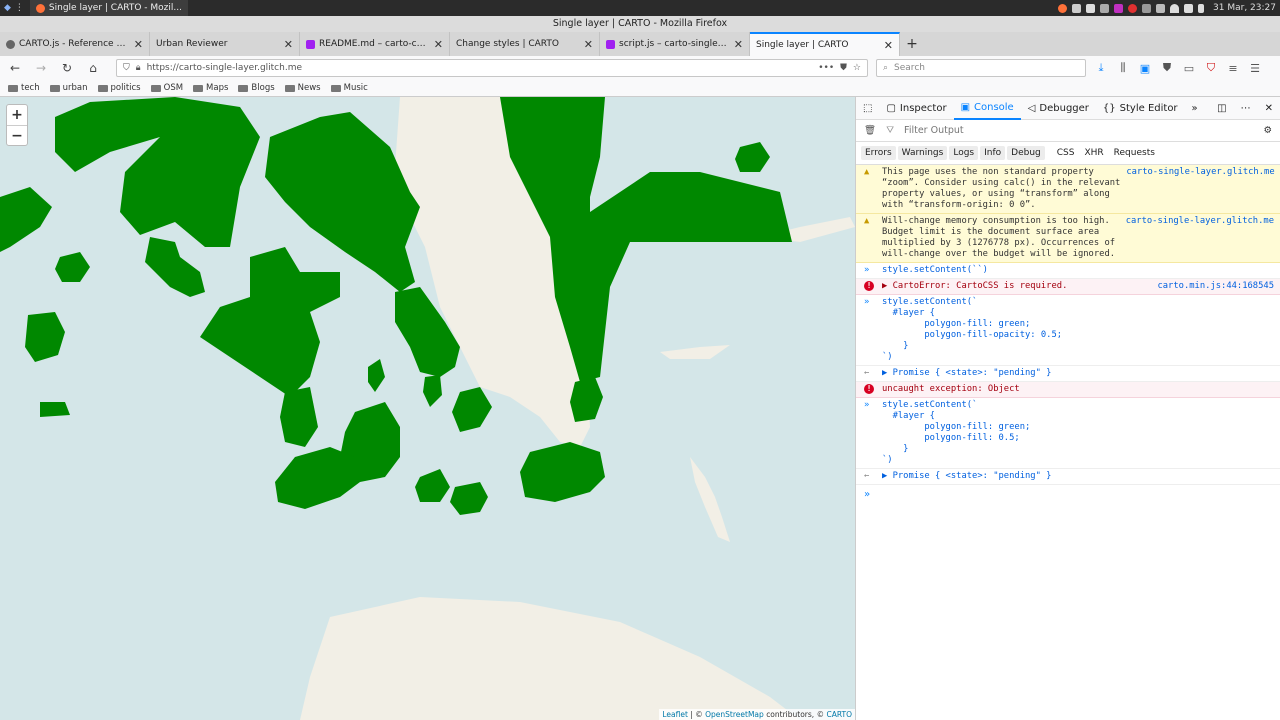  Describe the element at coordinates (867, 302) in the screenshot. I see `input-chevron-icon: »` at that location.